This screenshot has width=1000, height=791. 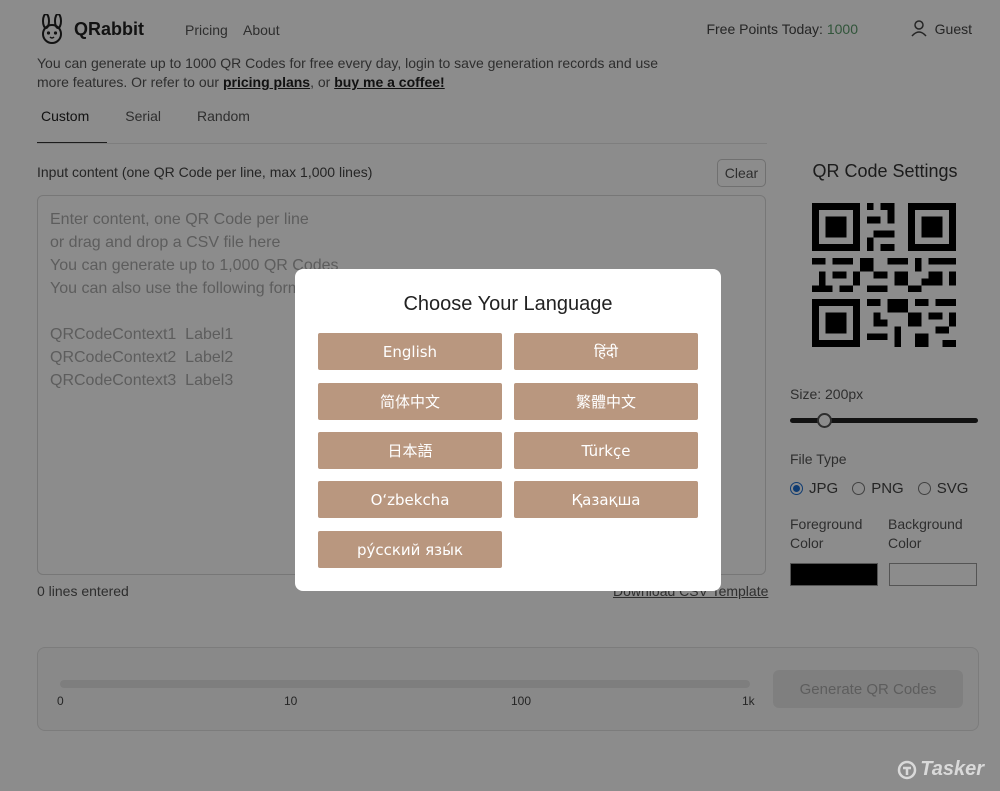 What do you see at coordinates (410, 499) in the screenshot?
I see `lang-uzbek: O‘zbekcha` at bounding box center [410, 499].